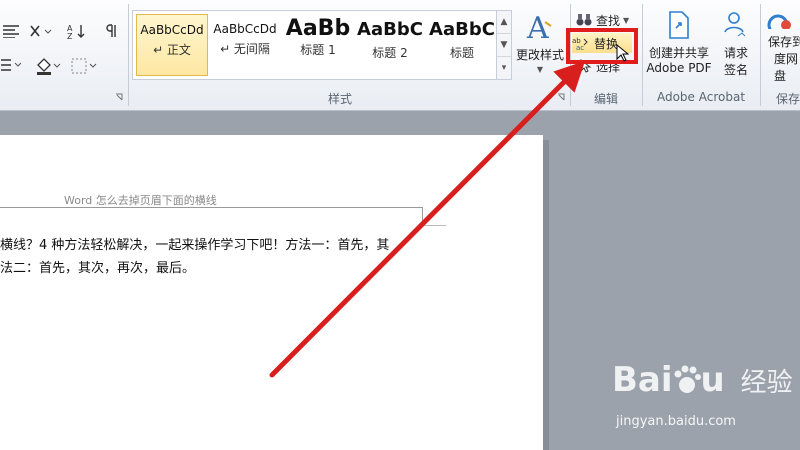 This screenshot has height=450, width=800. I want to click on borders-button, so click(84, 66).